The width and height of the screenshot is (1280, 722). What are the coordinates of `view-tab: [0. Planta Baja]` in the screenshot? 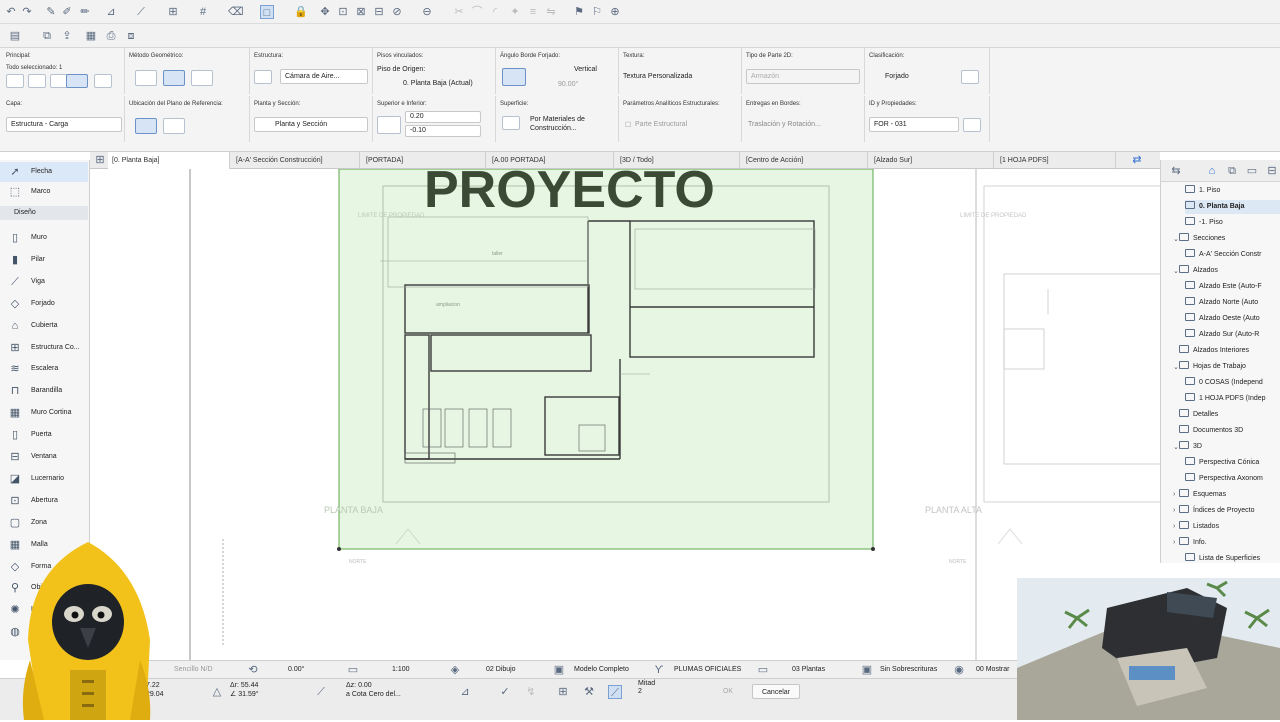 It's located at (169, 160).